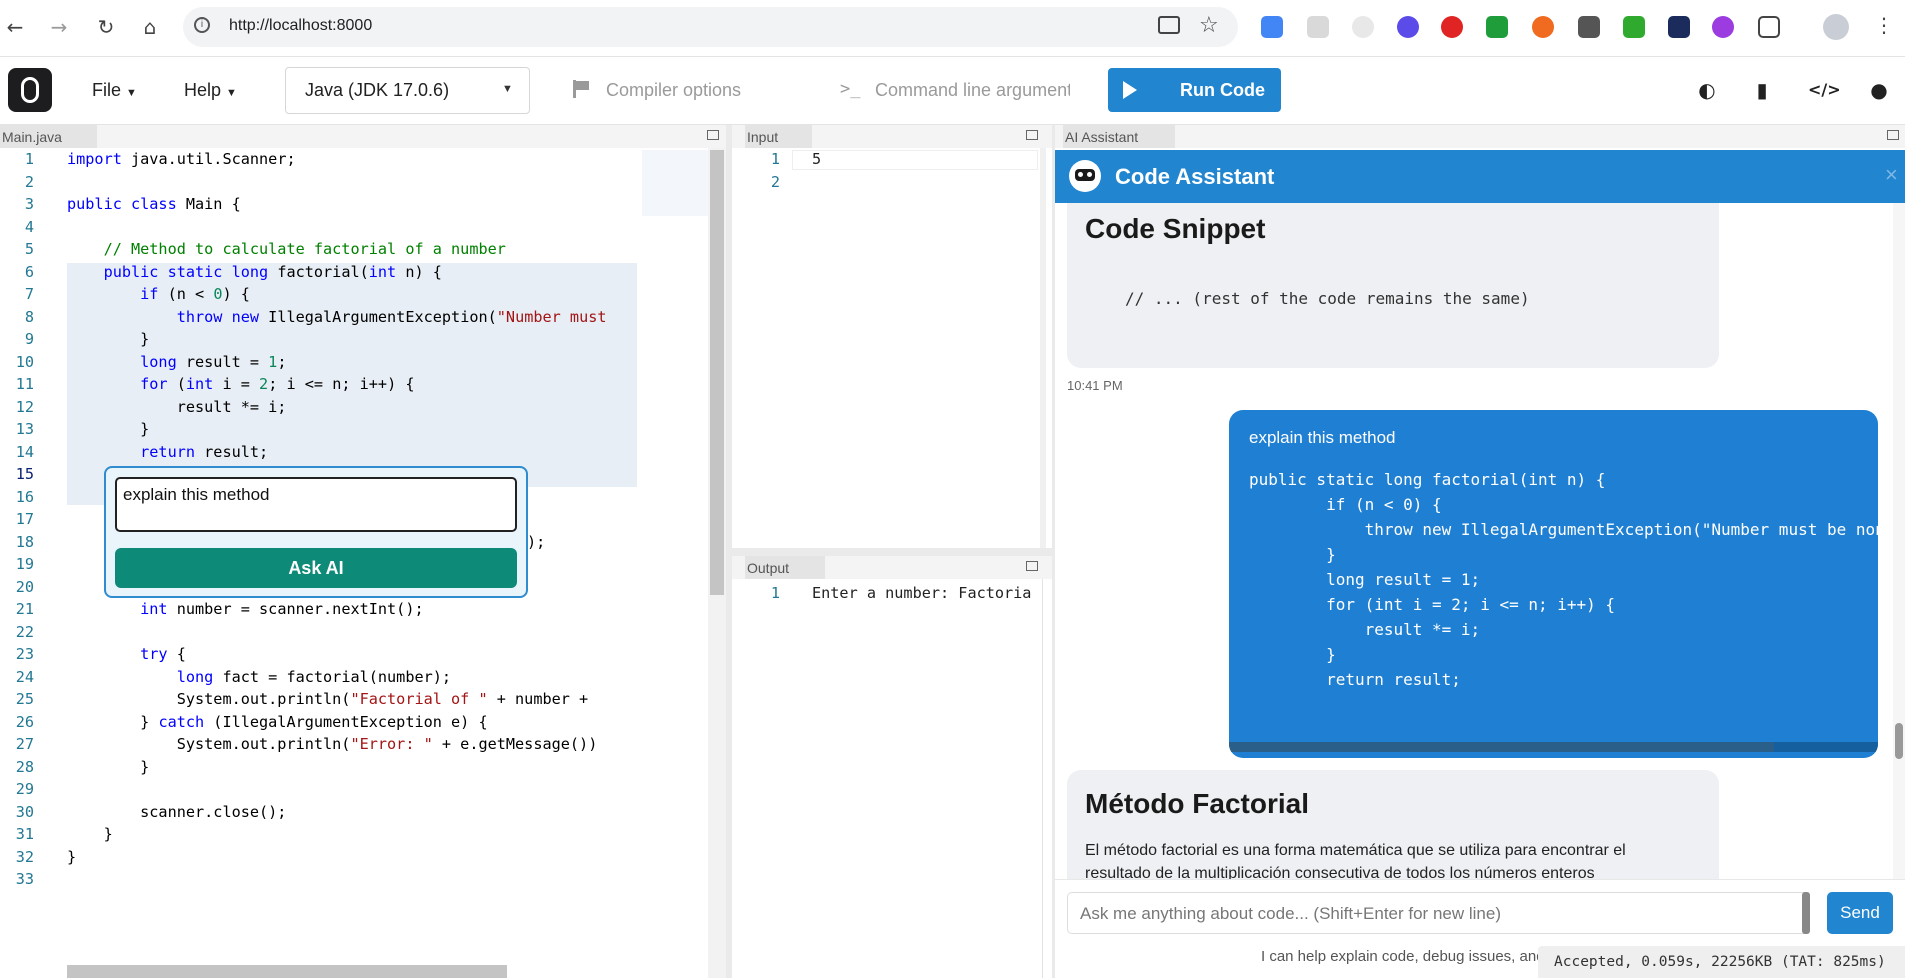  Describe the element at coordinates (24, 541) in the screenshot. I see `line-number: 18` at that location.